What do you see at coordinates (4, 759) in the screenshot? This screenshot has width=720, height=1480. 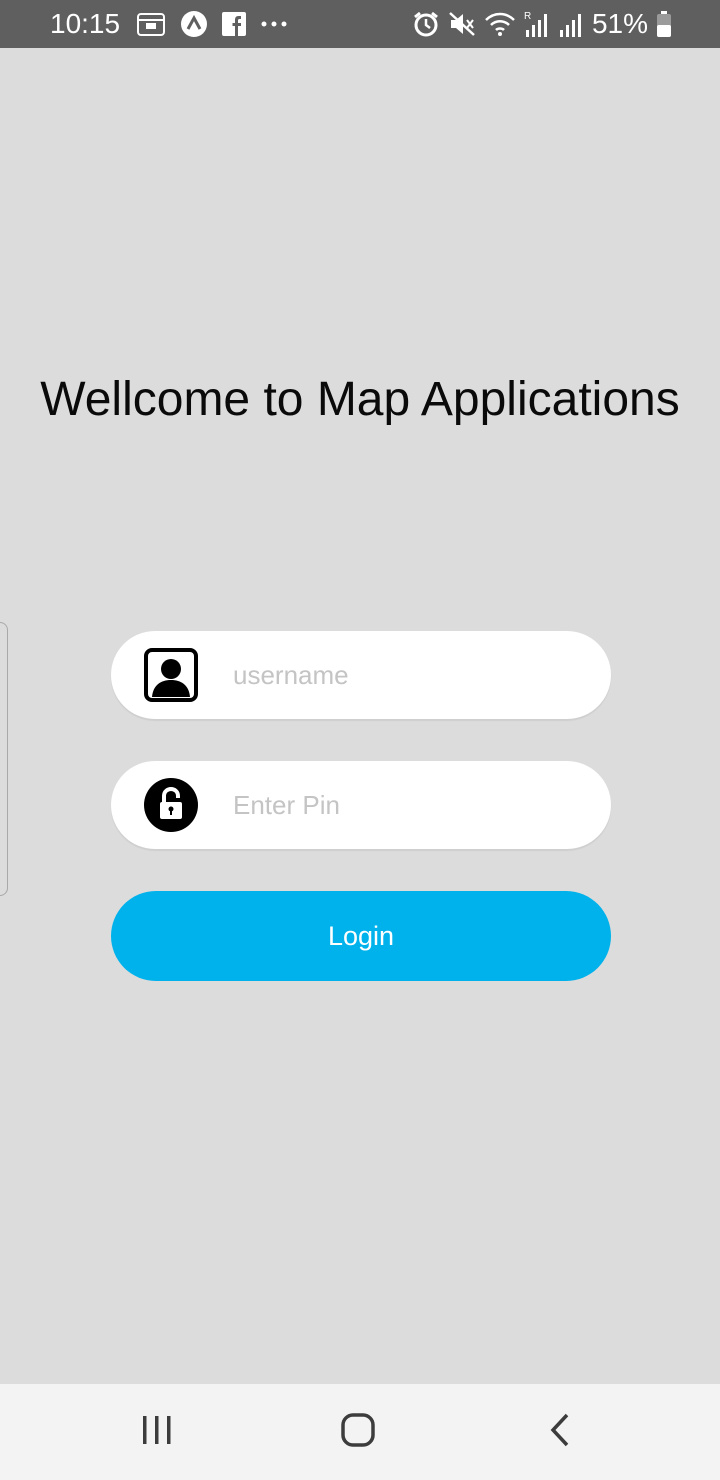 I see `edge-panel-handle` at bounding box center [4, 759].